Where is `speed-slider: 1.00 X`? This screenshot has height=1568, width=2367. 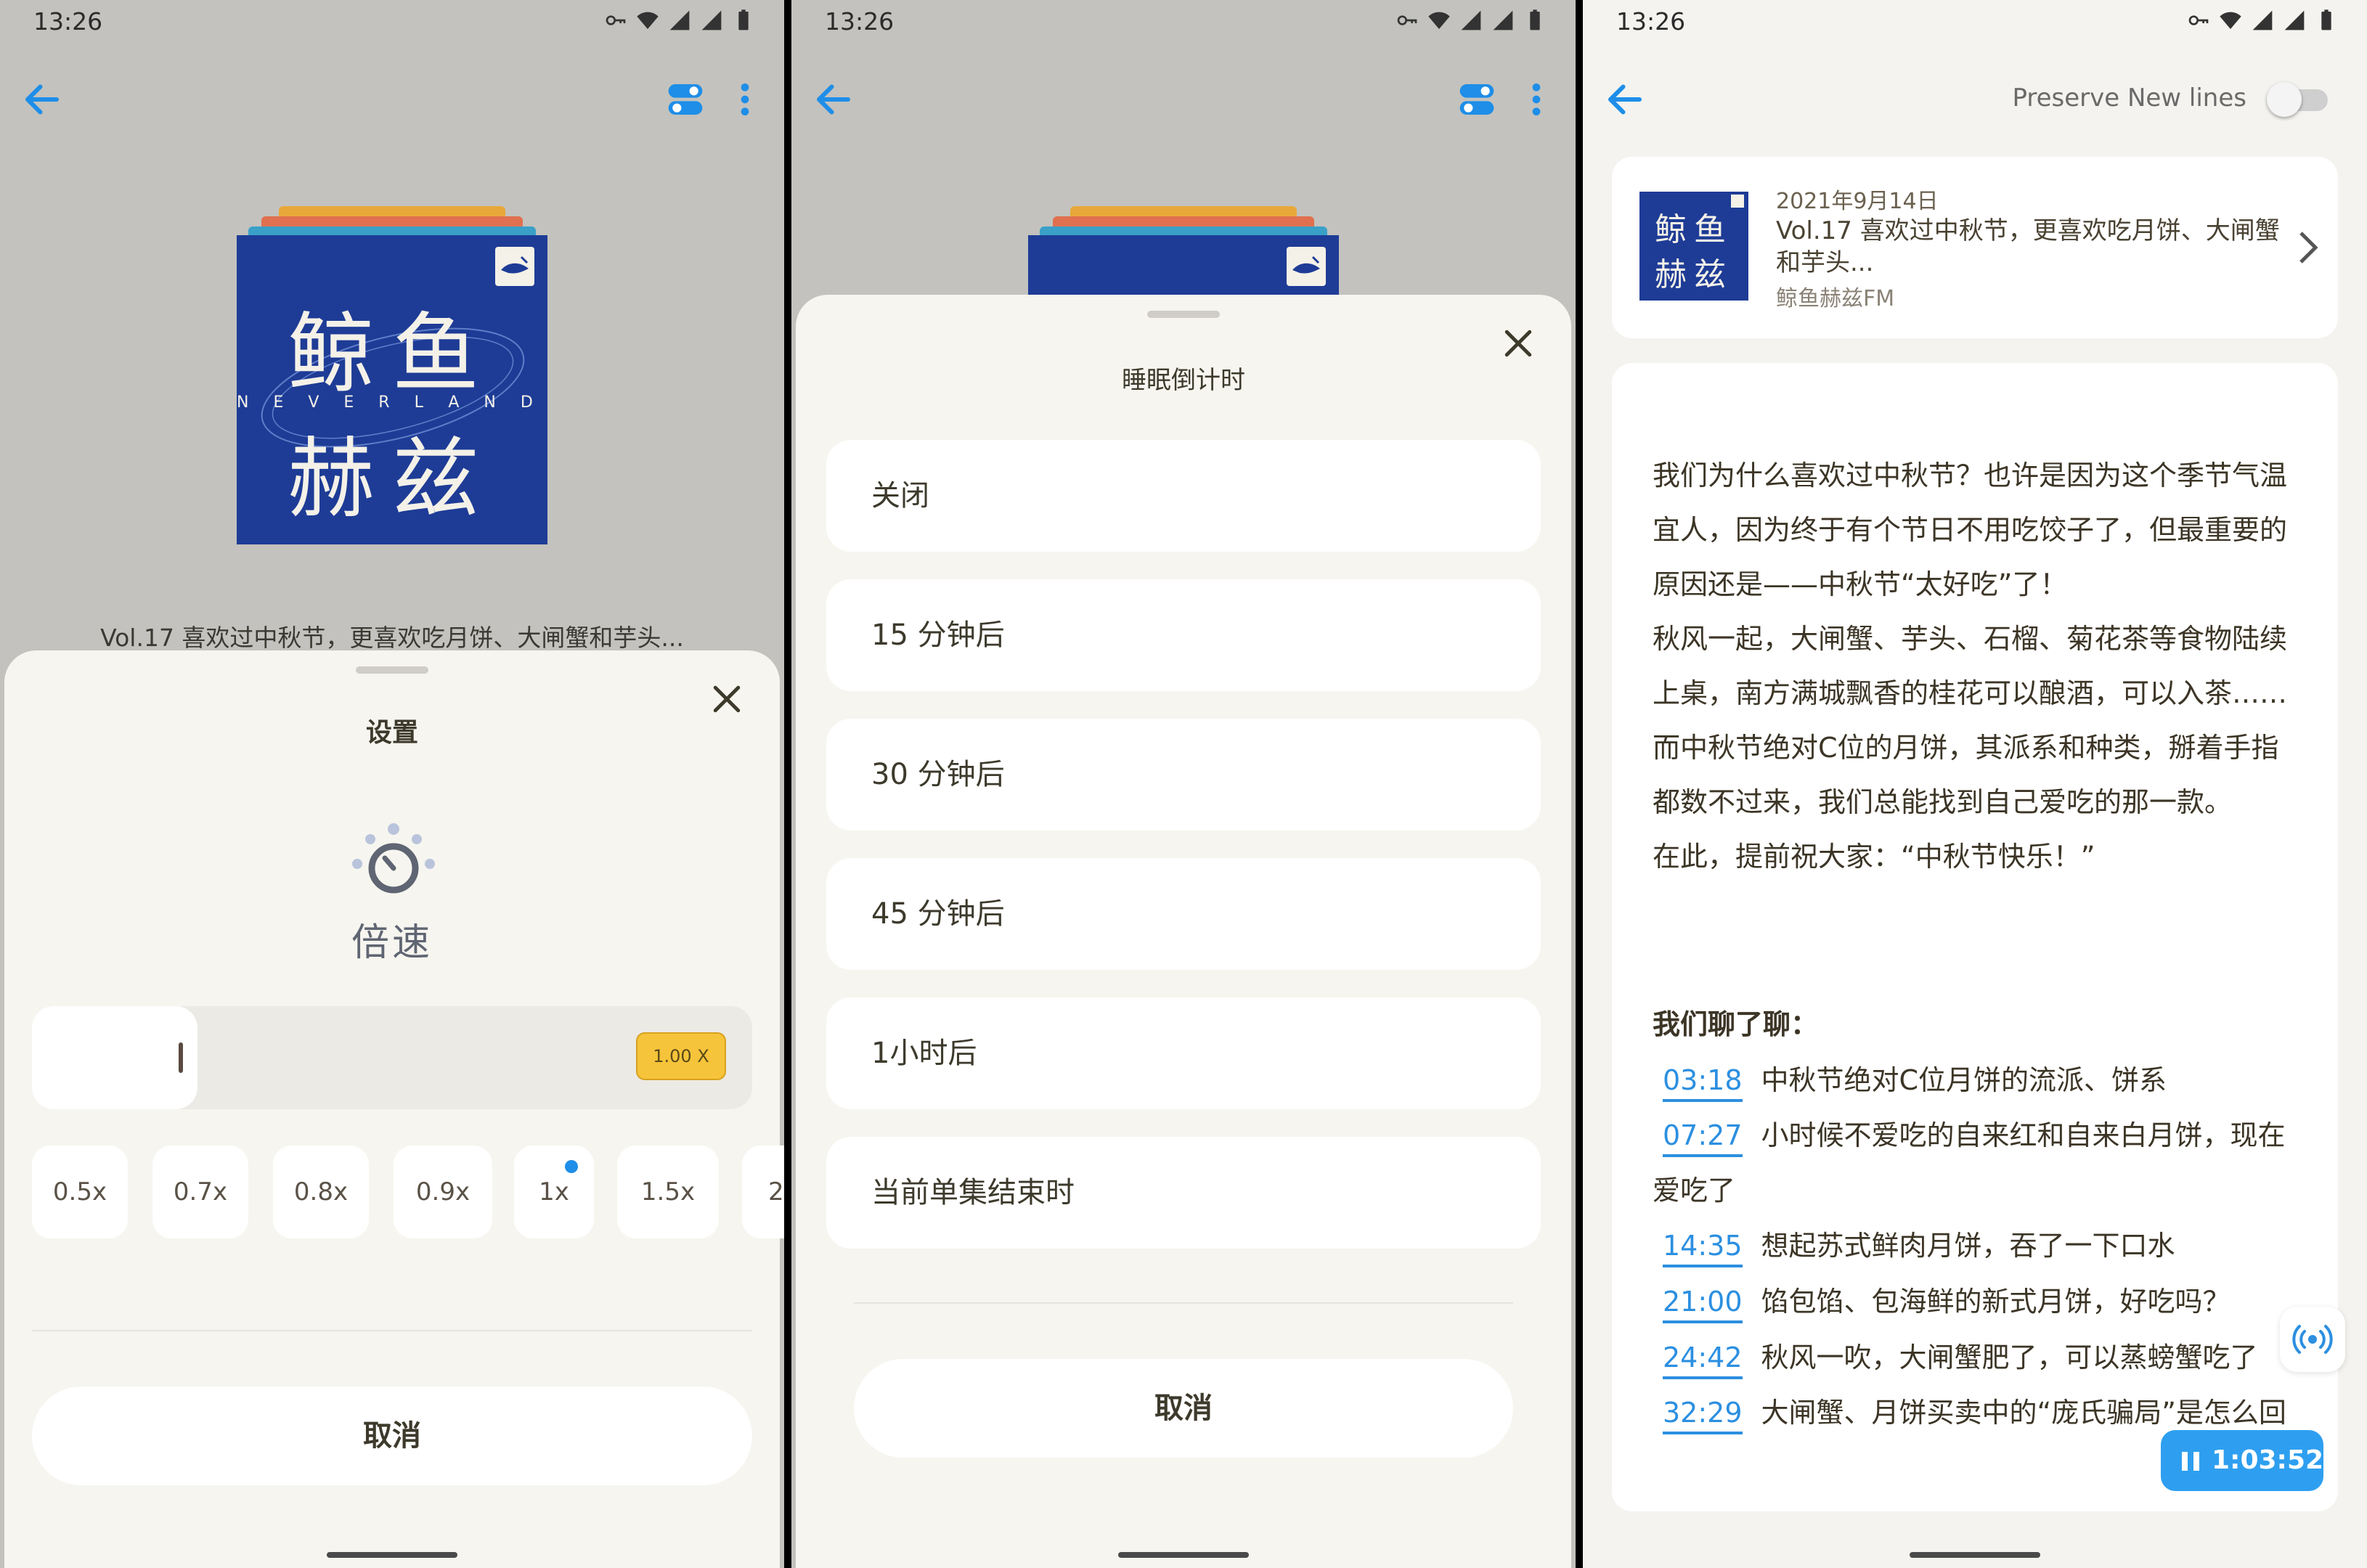 speed-slider: 1.00 X is located at coordinates (392, 1058).